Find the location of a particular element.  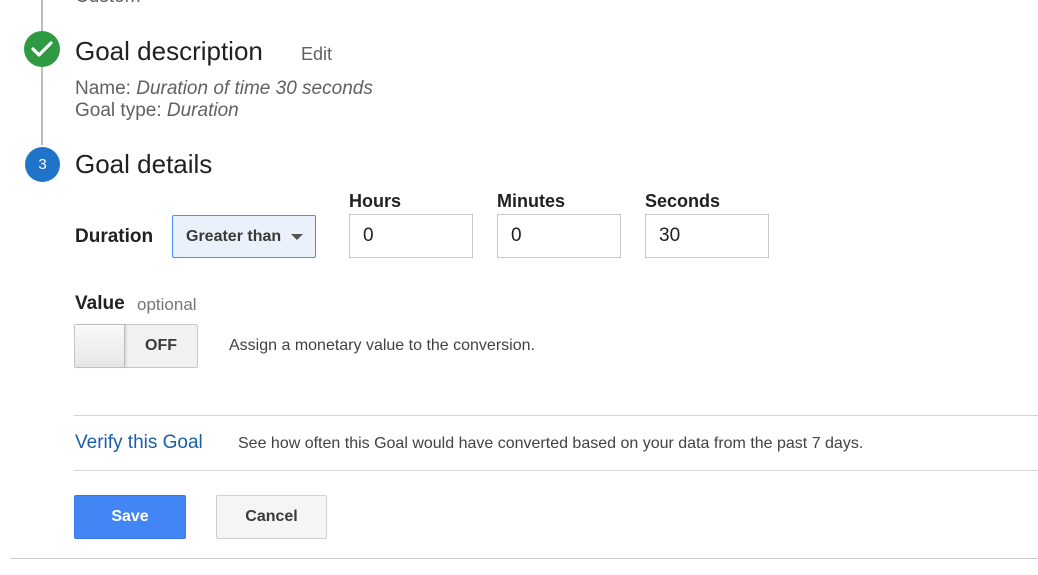

value-label: Value is located at coordinates (100, 303).